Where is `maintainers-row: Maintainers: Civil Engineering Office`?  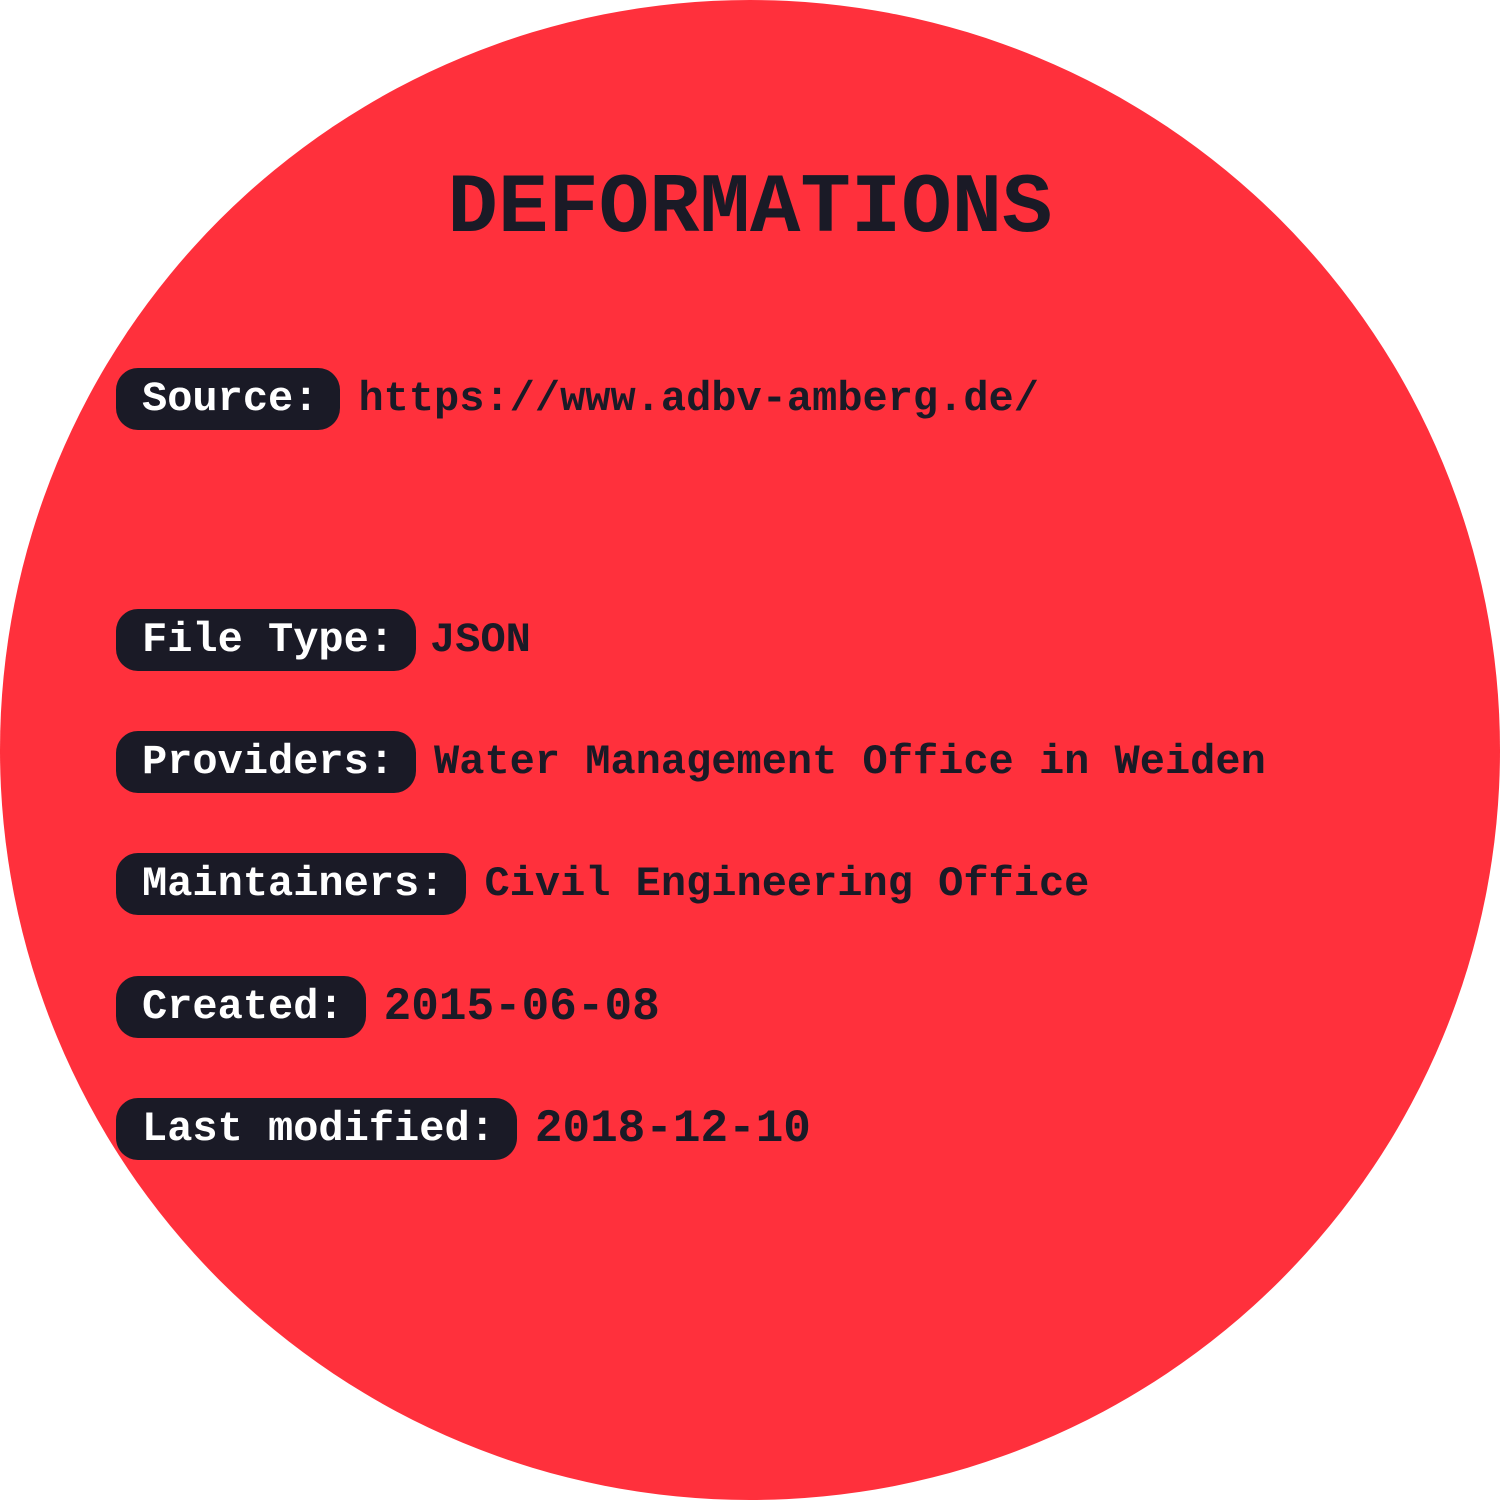
maintainers-row: Maintainers: Civil Engineering Office is located at coordinates (602, 884).